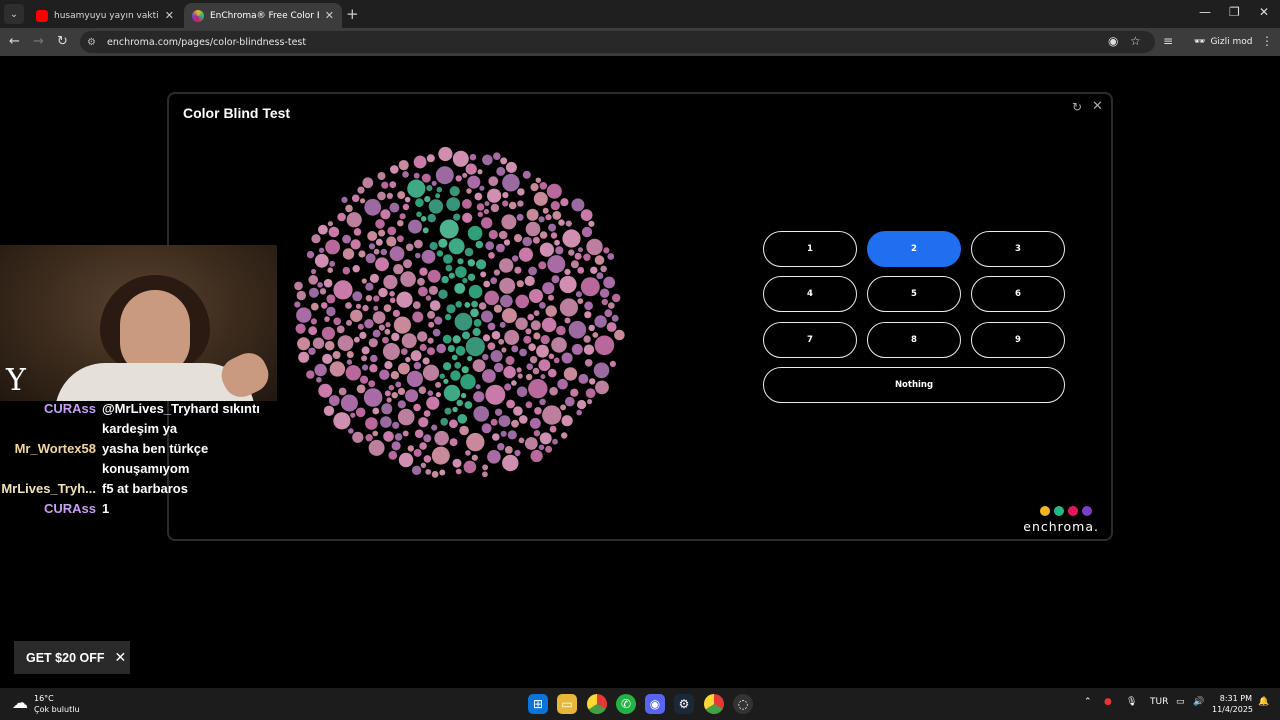  What do you see at coordinates (352, 14) in the screenshot?
I see `new-tab-icon: +` at bounding box center [352, 14].